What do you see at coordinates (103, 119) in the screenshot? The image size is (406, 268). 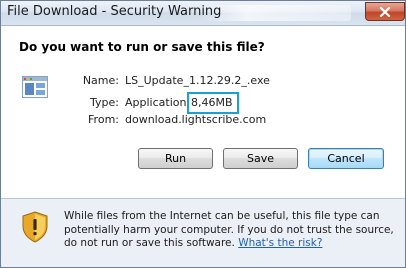 I see `from-label: From:` at bounding box center [103, 119].